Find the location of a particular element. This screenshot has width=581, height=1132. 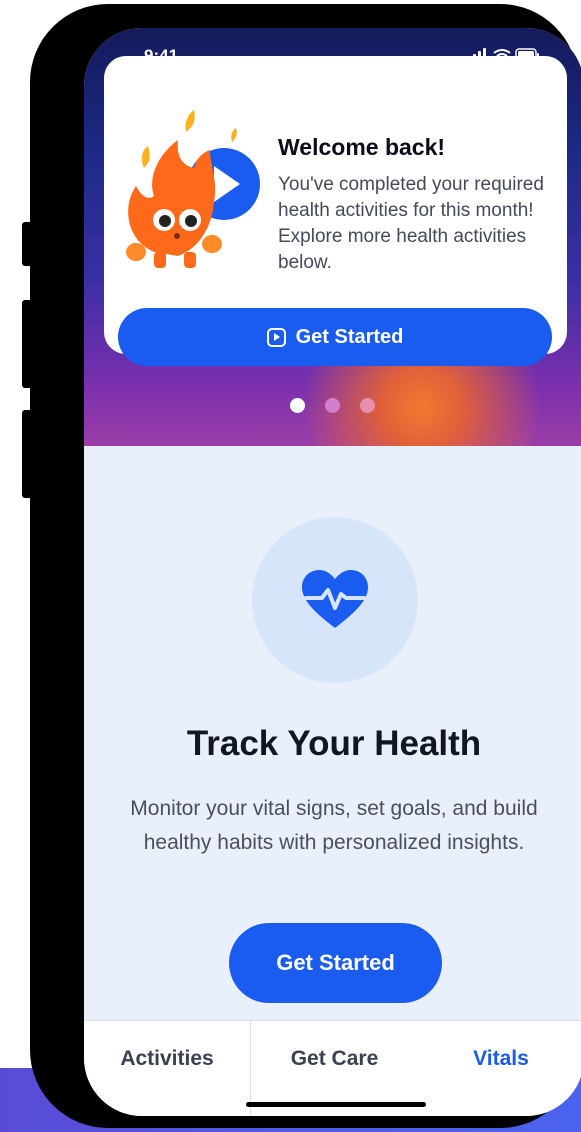

track-get-started-button: Get Started is located at coordinates (335, 963).